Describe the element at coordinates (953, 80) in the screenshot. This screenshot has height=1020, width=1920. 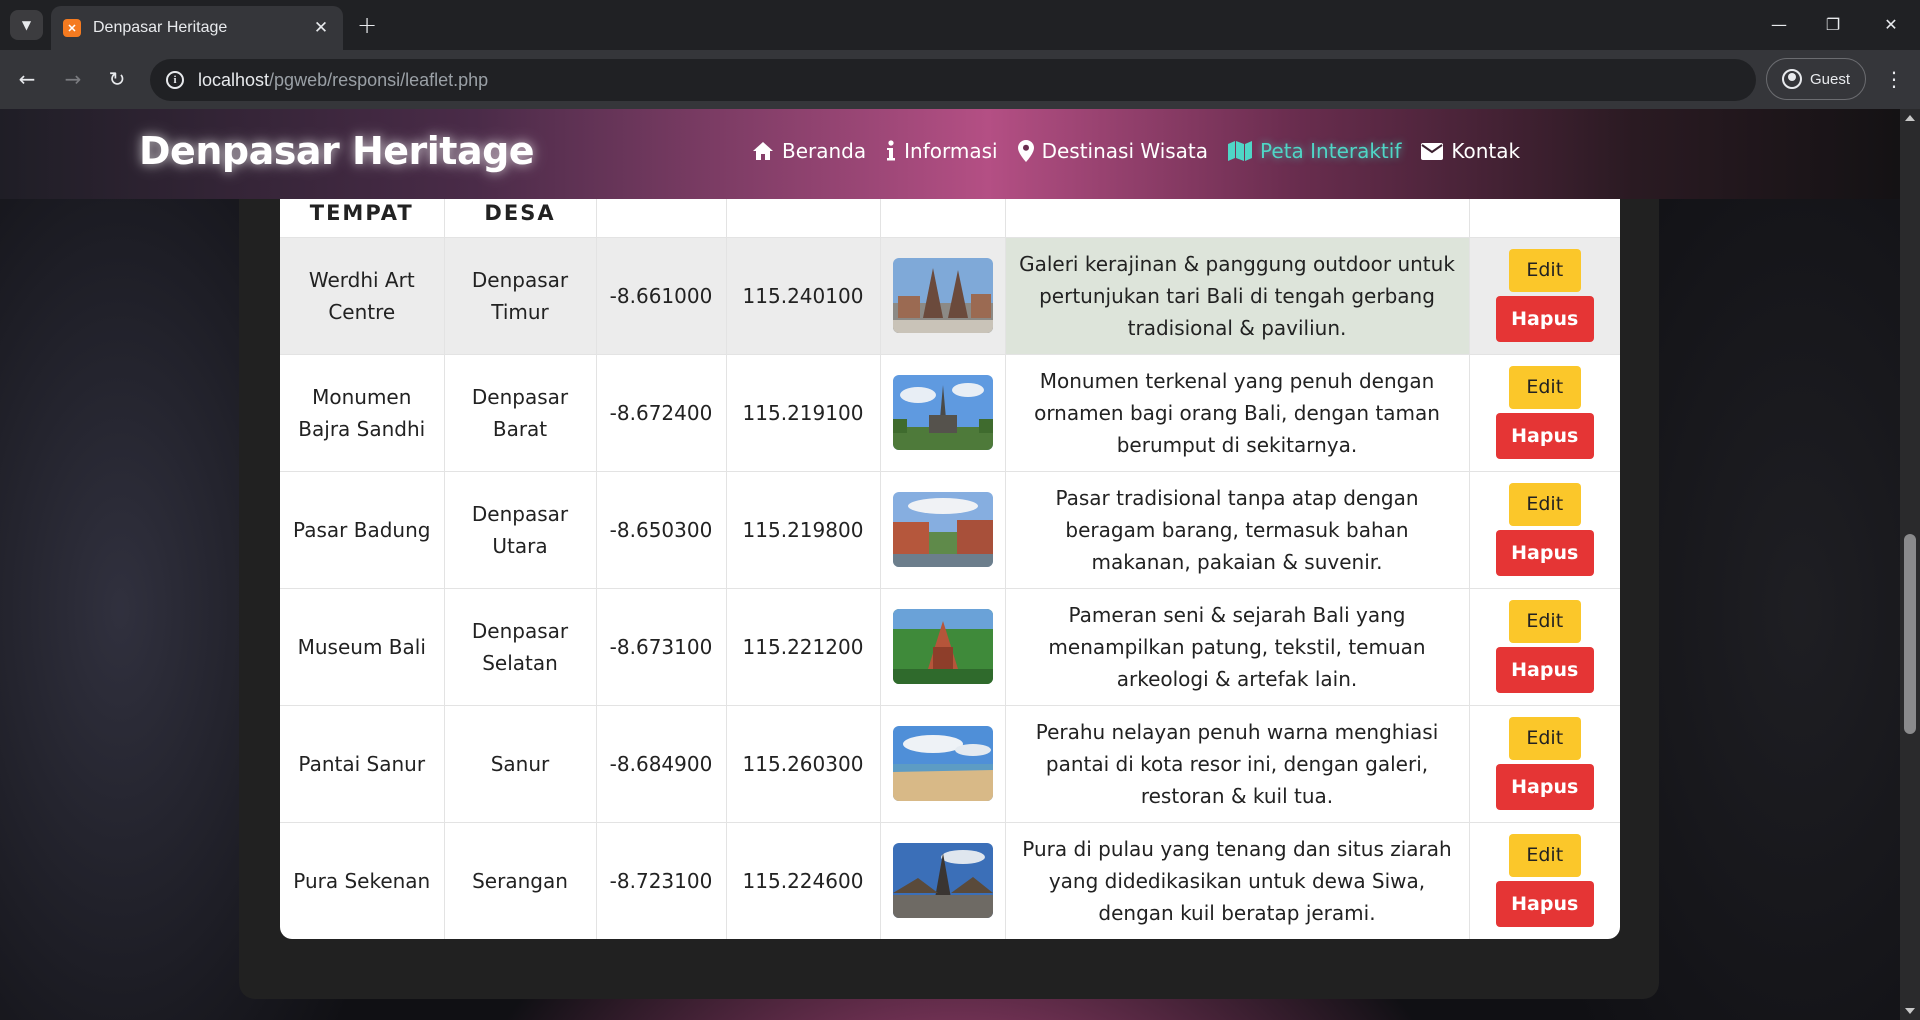
I see `address-bar: i localhost/pgweb/responsi/leaflet.php` at that location.